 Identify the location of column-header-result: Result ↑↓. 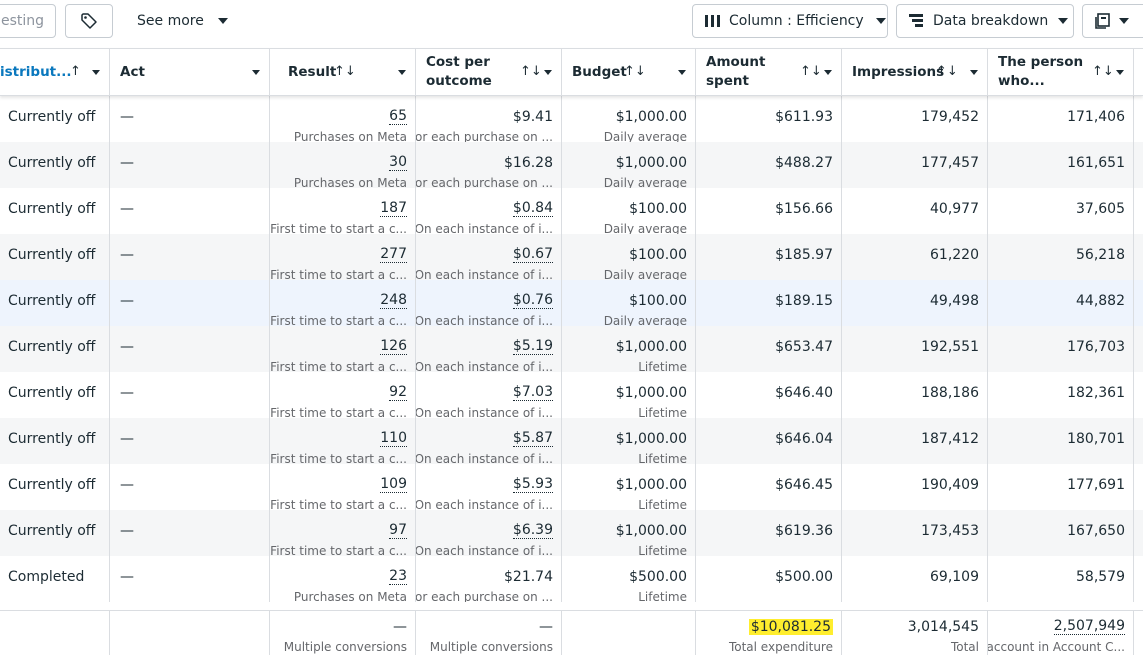
(343, 72).